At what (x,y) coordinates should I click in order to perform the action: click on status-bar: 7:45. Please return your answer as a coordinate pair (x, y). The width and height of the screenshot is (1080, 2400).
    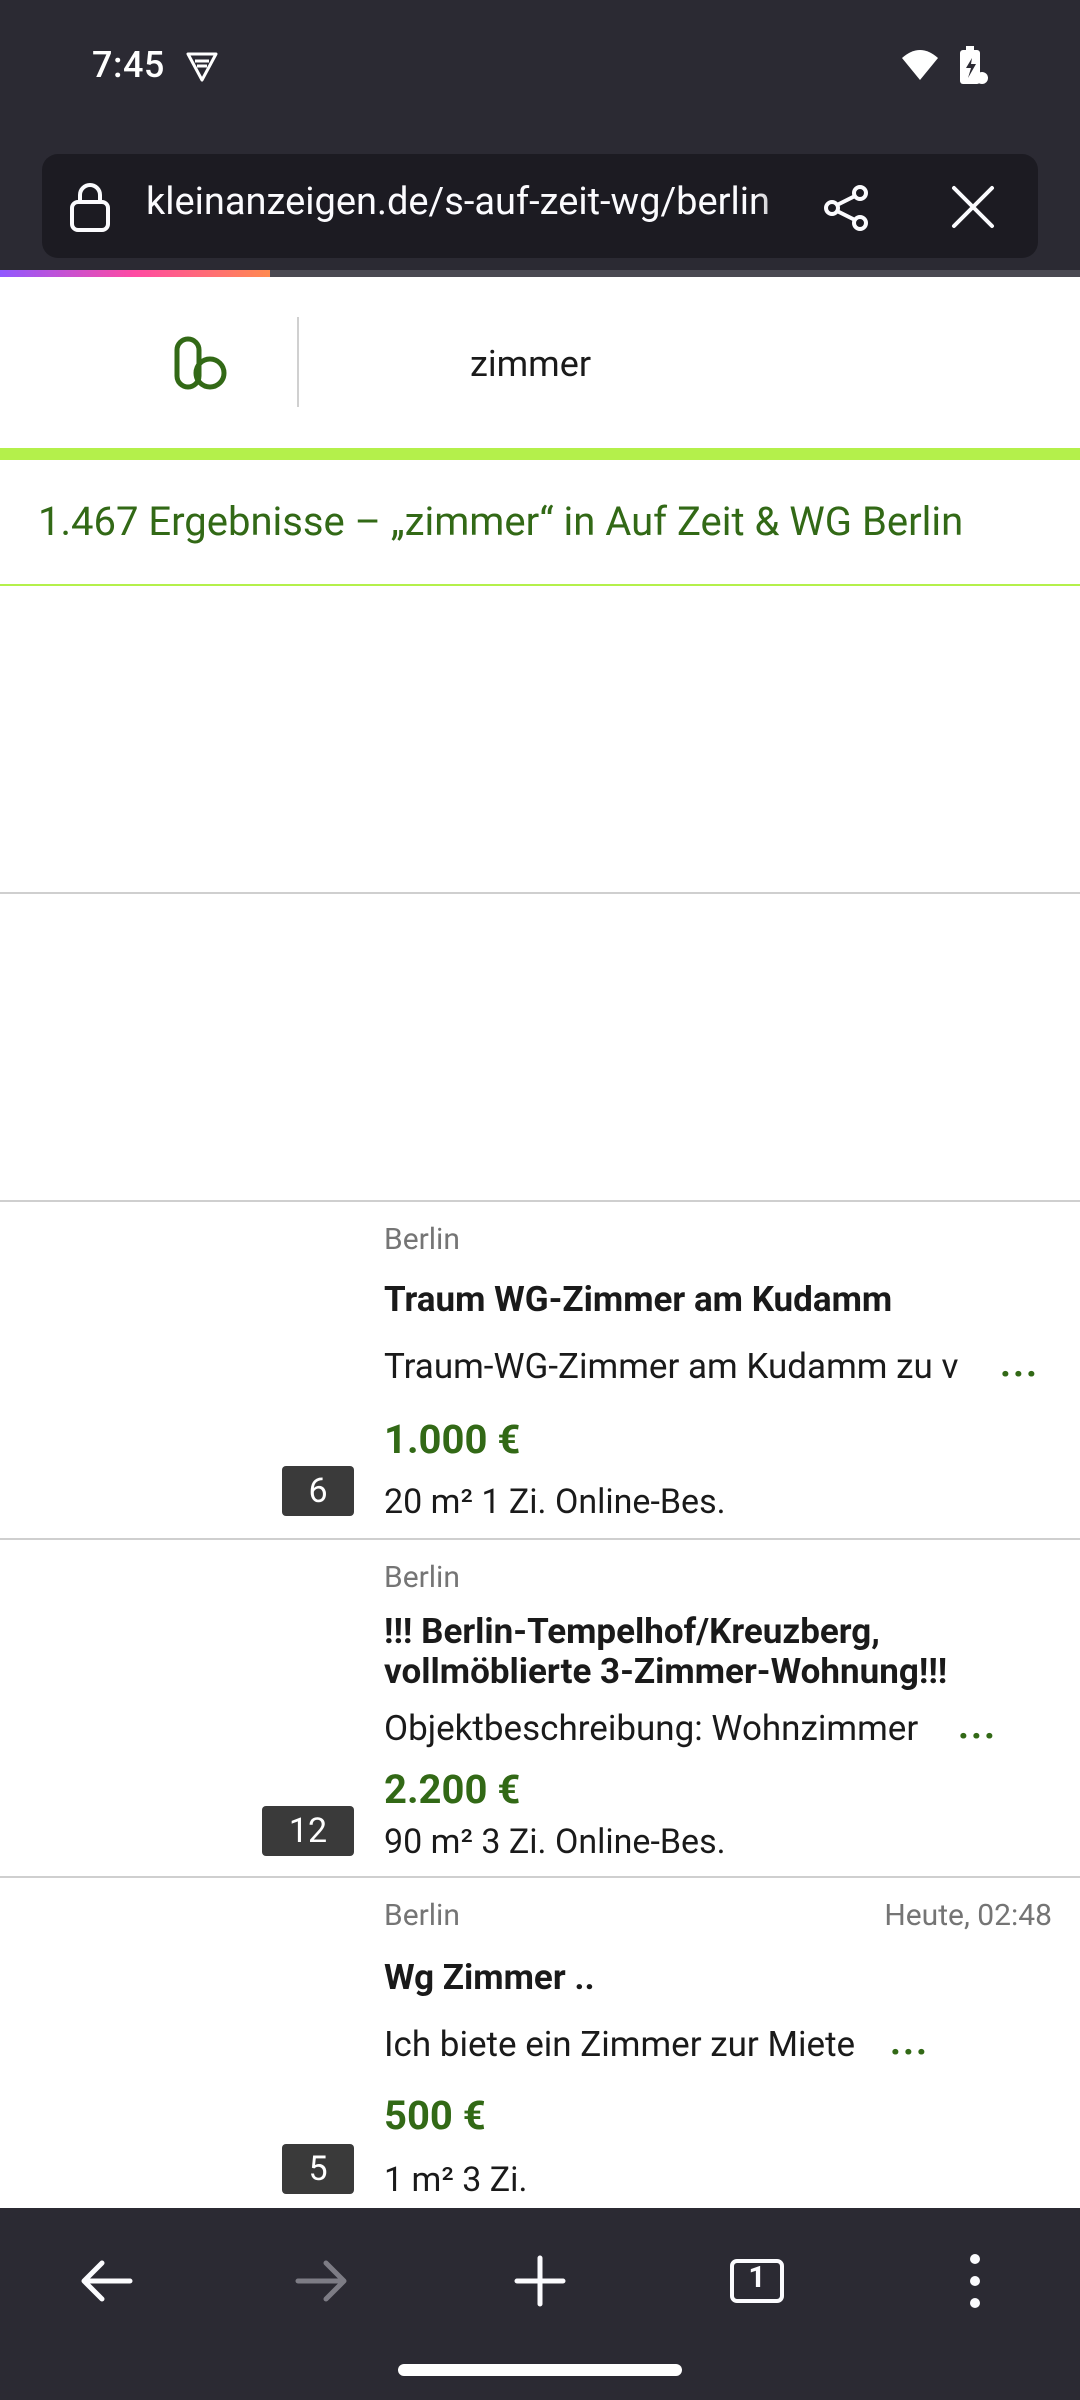
    Looking at the image, I should click on (540, 70).